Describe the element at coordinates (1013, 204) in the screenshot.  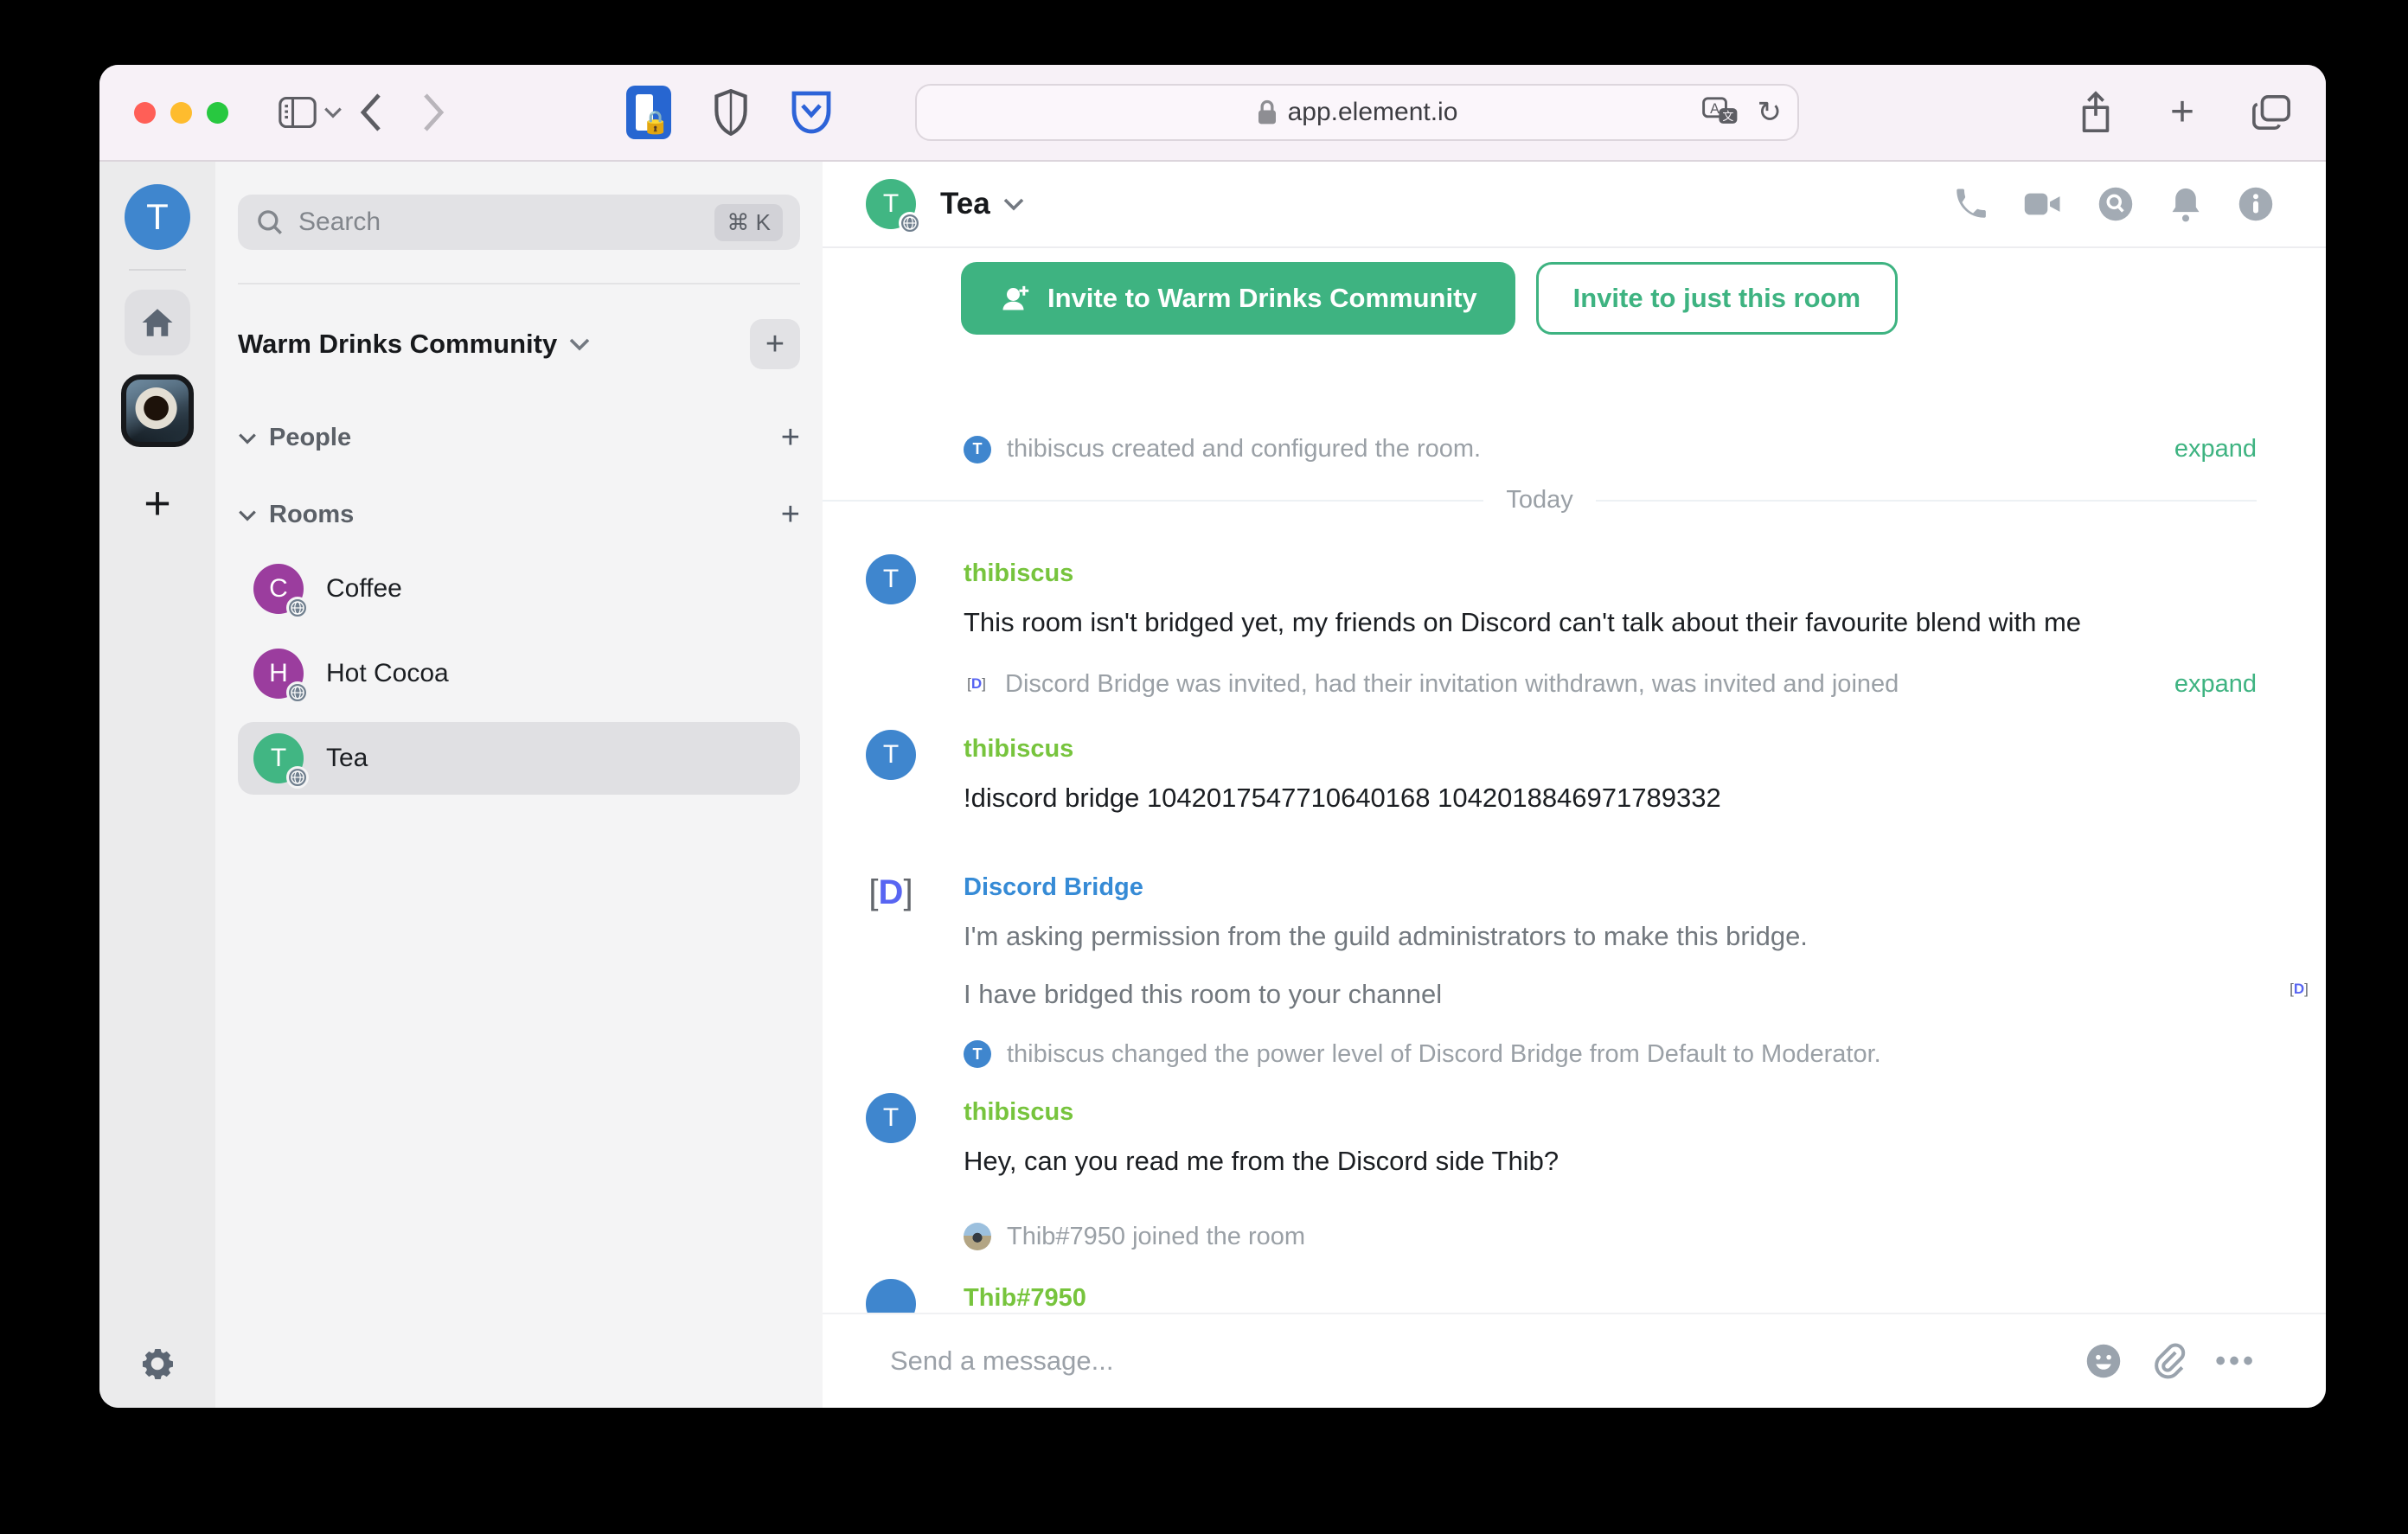
I see `room-menu-chevron-icon` at that location.